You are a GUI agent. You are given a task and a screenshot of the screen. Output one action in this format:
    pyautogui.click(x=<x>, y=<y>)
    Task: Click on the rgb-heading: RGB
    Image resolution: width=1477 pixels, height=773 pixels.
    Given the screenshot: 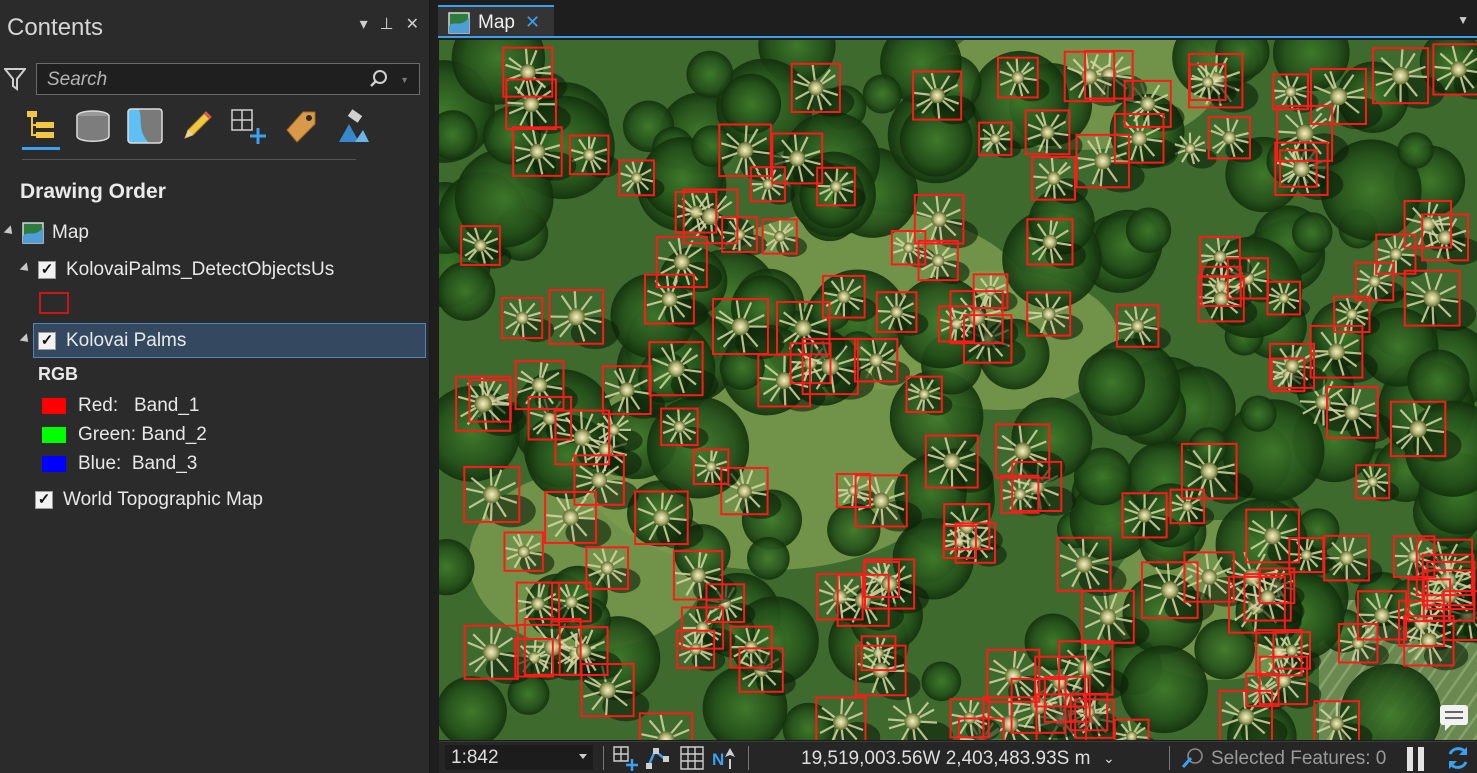 What is the action you would take?
    pyautogui.click(x=58, y=374)
    